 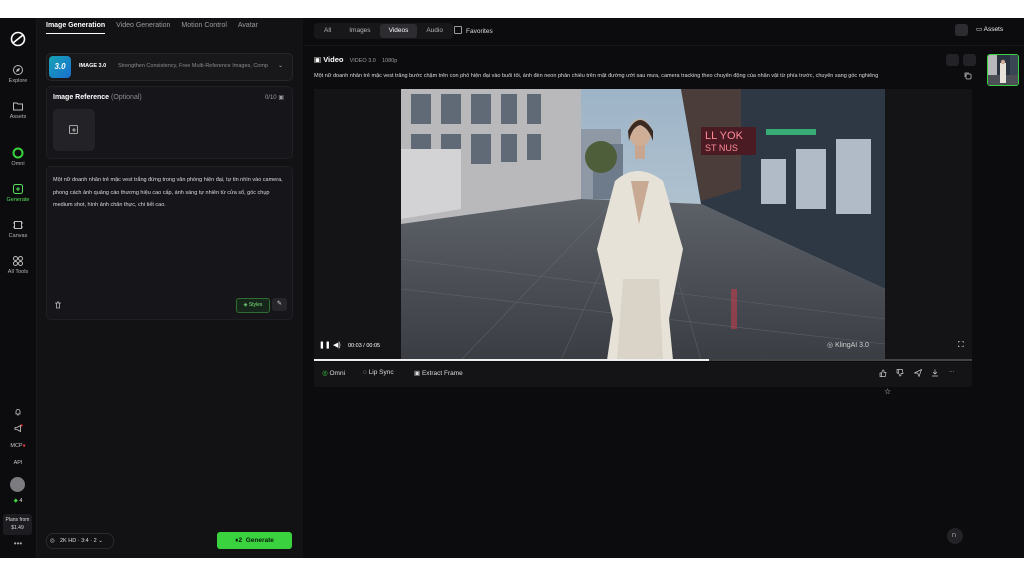 I want to click on star-icon: ☆, so click(x=888, y=391).